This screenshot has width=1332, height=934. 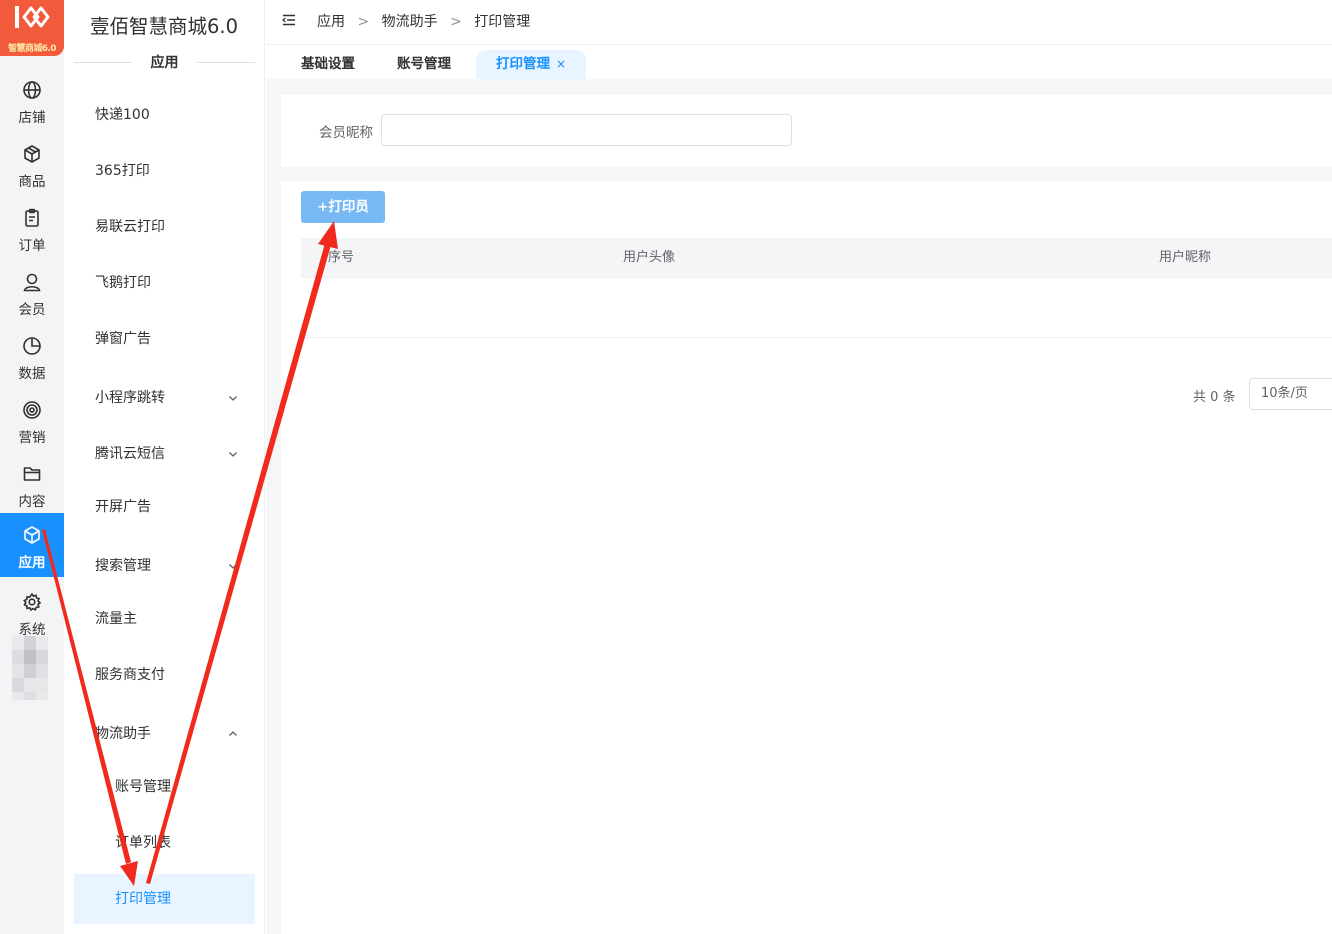 I want to click on menu-item-splash-ad: 开屏广告, so click(x=164, y=507).